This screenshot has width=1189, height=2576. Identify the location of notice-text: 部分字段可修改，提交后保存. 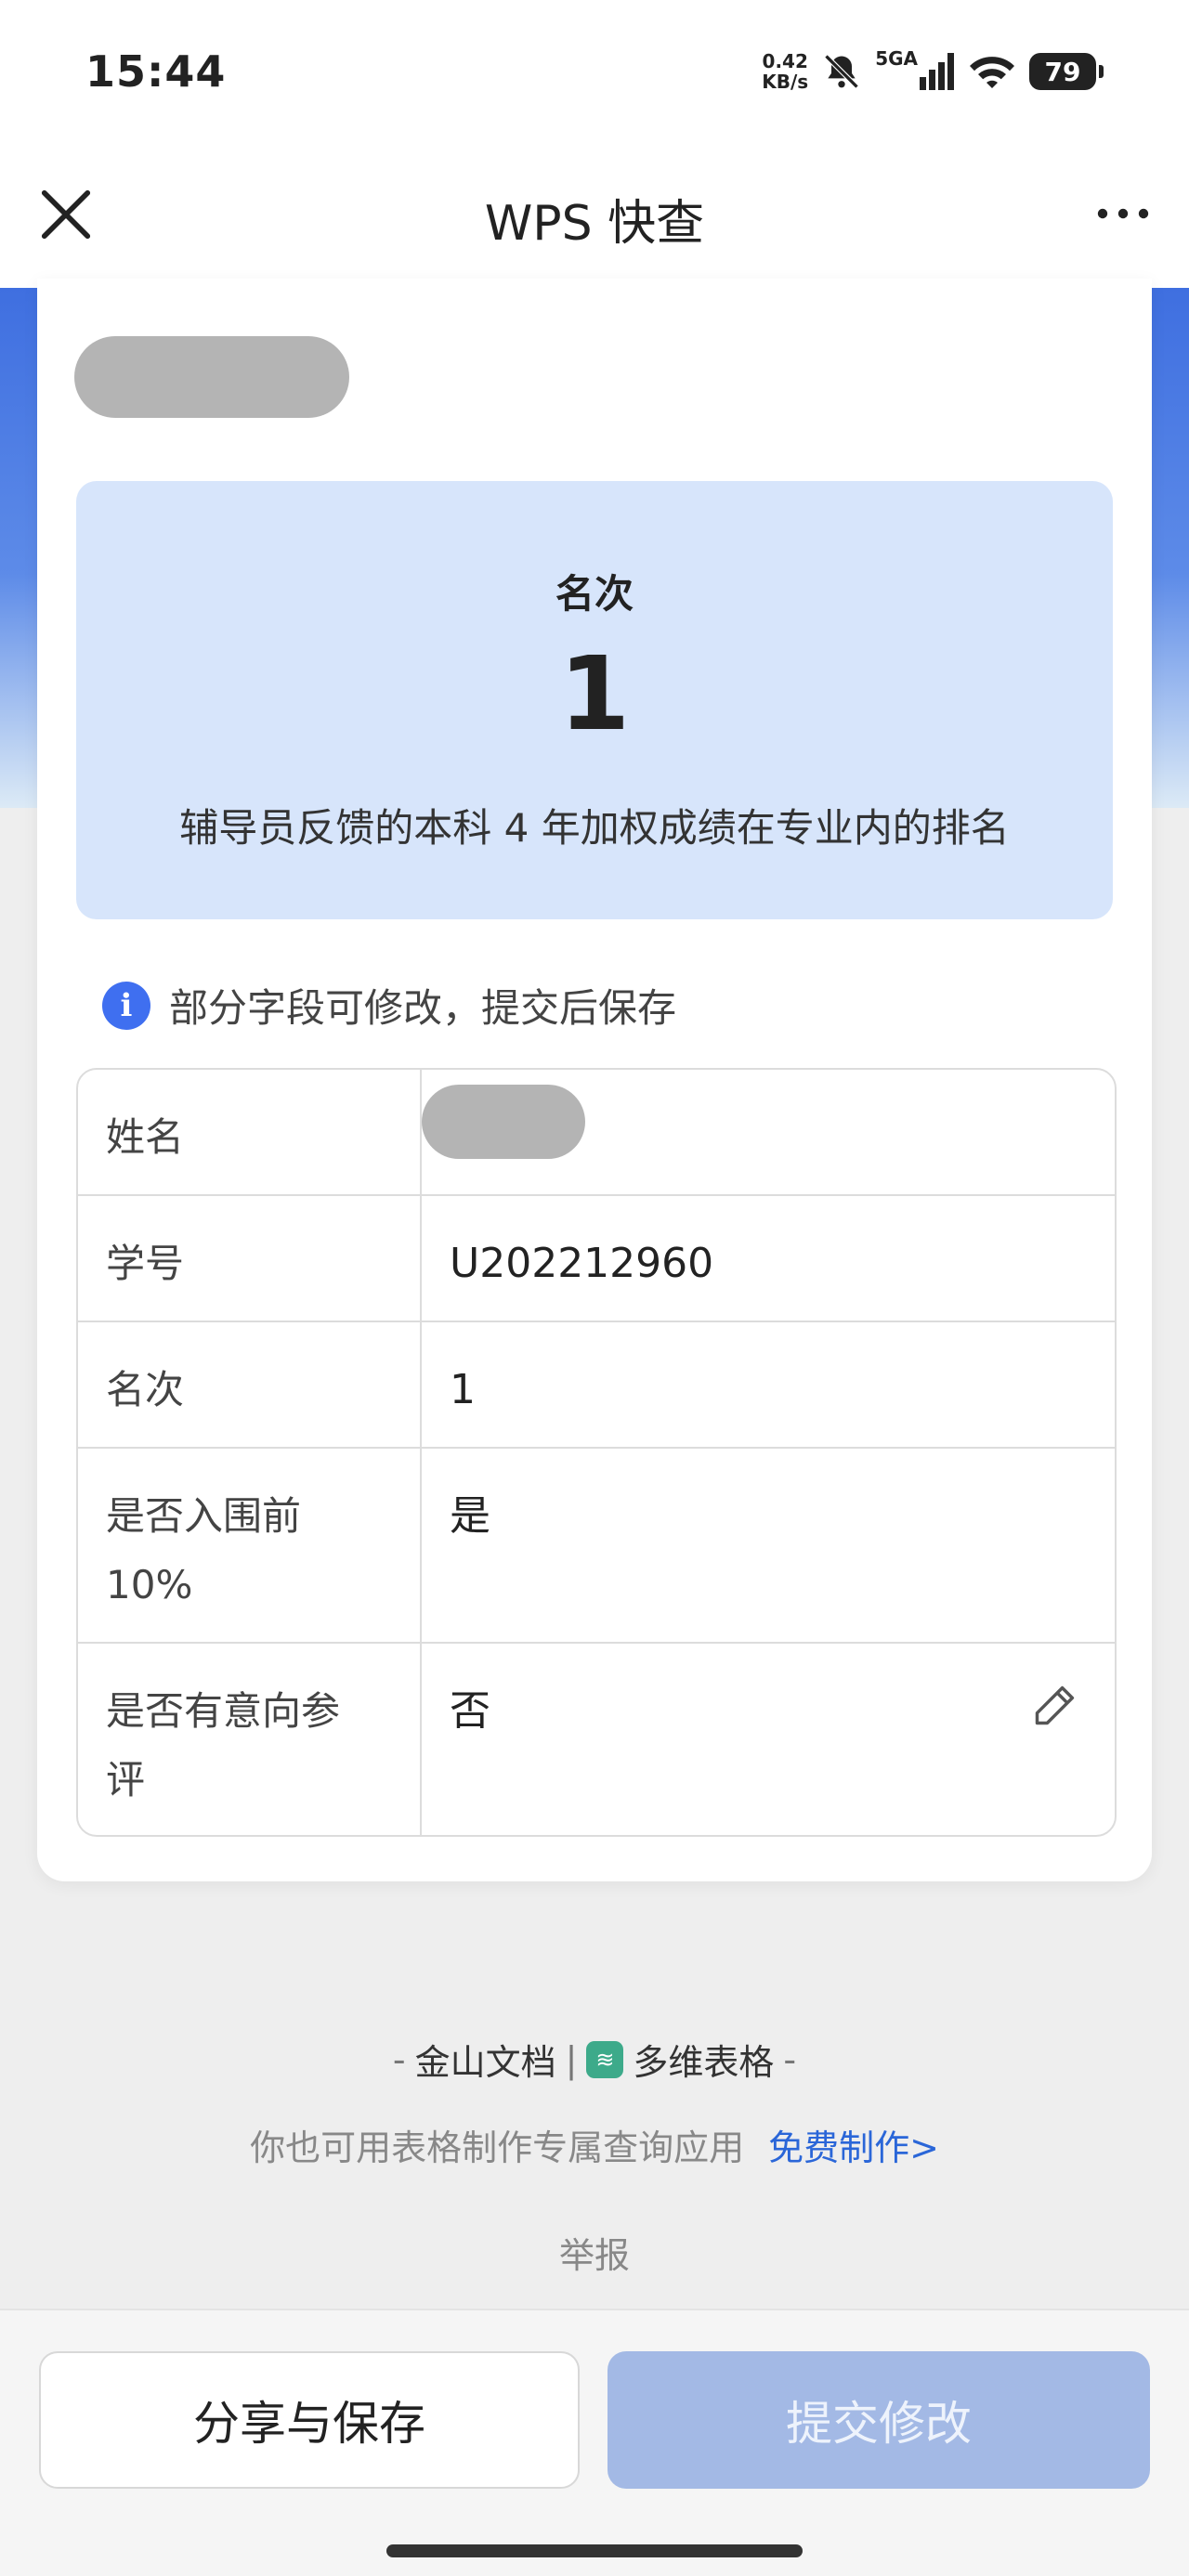
(423, 1008).